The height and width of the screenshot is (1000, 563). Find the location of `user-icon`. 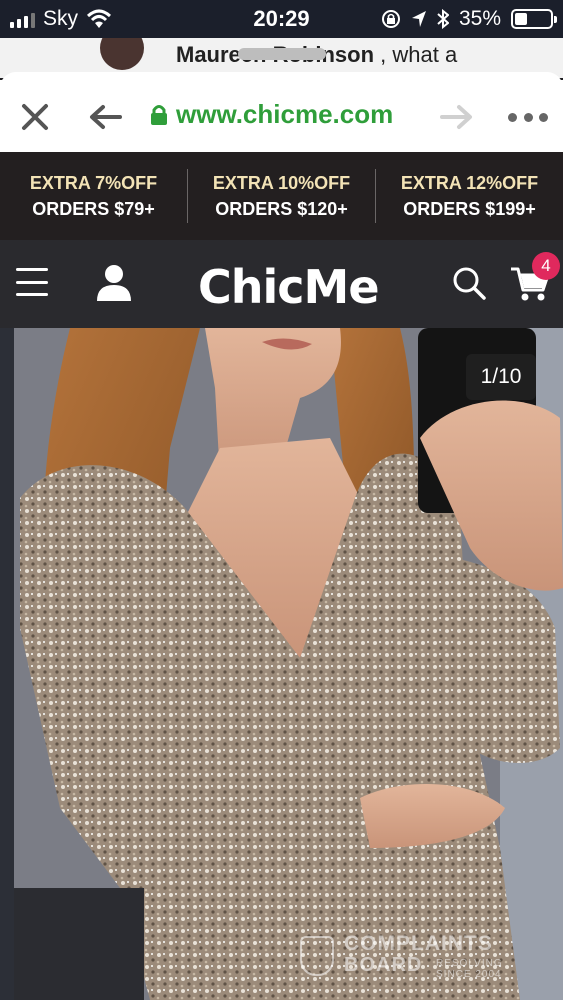

user-icon is located at coordinates (114, 283).